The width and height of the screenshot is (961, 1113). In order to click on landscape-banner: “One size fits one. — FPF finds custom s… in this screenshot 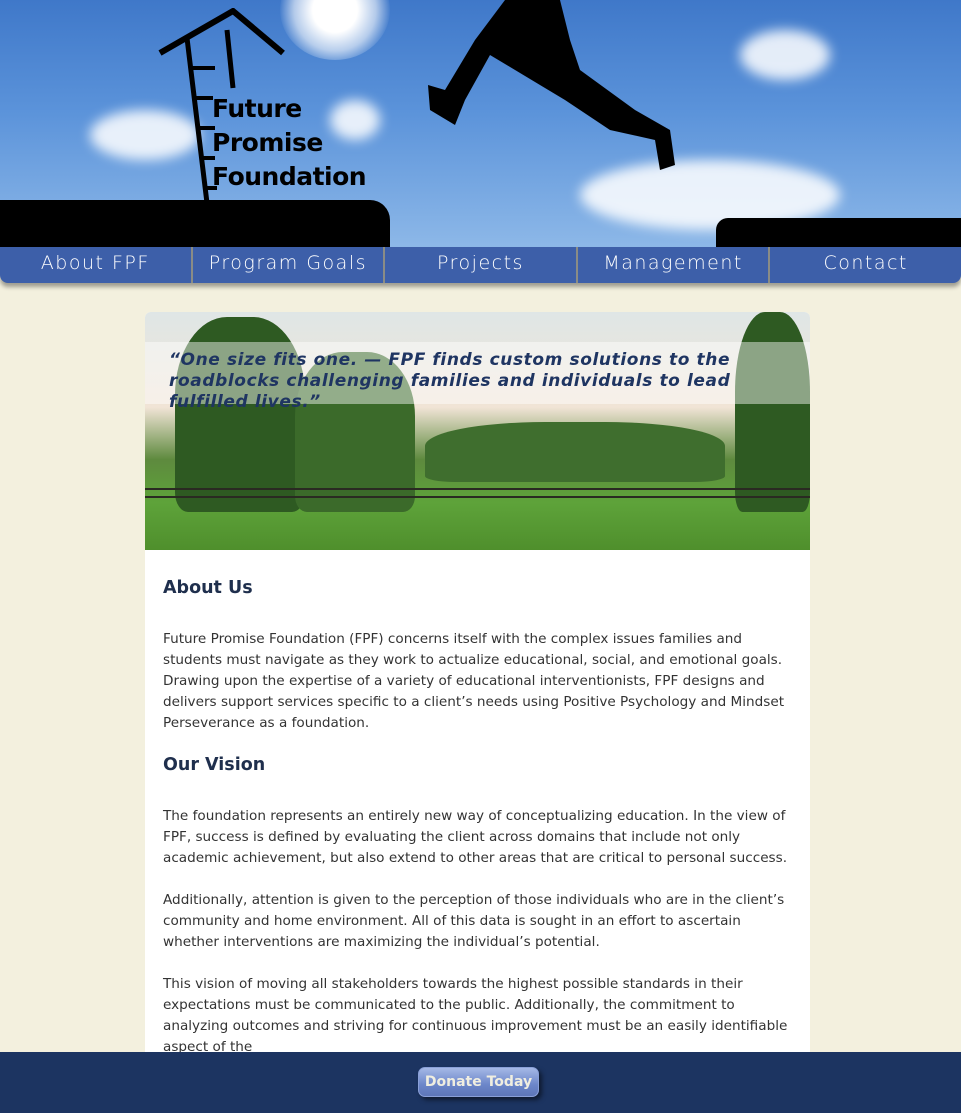, I will do `click(477, 431)`.